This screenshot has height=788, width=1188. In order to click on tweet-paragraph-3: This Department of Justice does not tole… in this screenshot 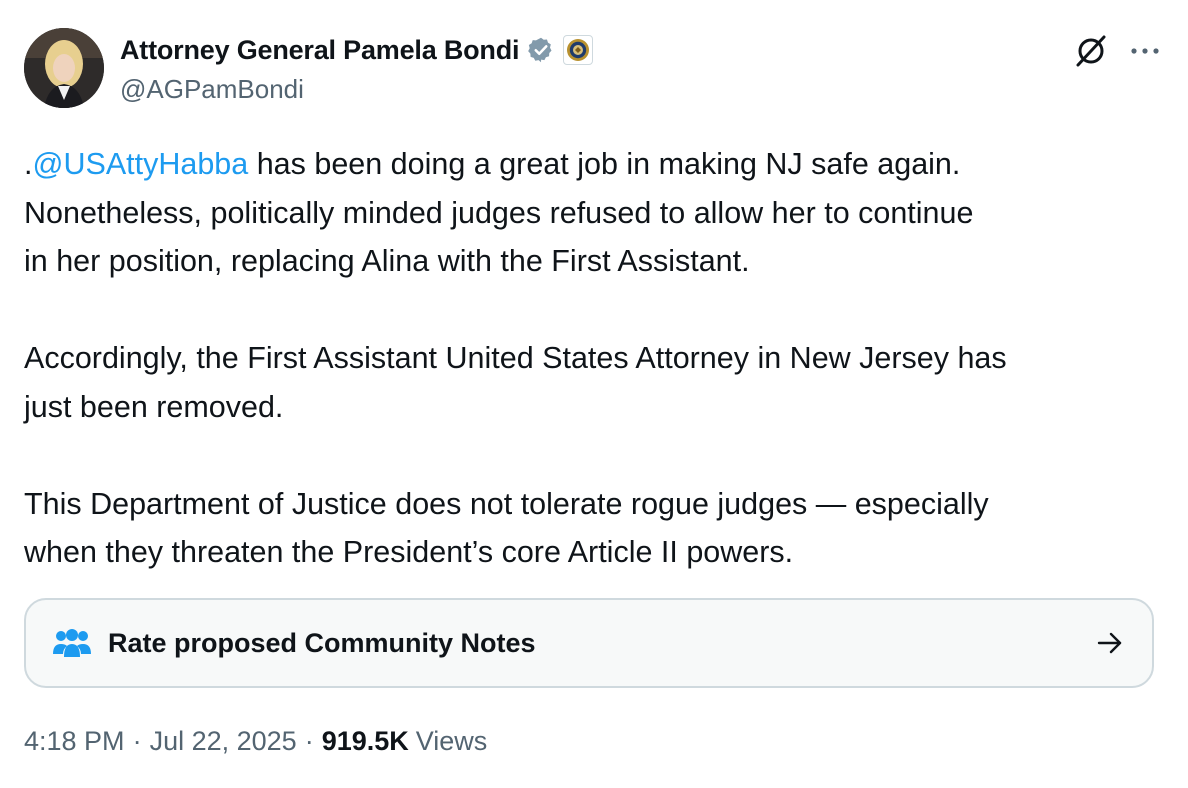, I will do `click(594, 528)`.